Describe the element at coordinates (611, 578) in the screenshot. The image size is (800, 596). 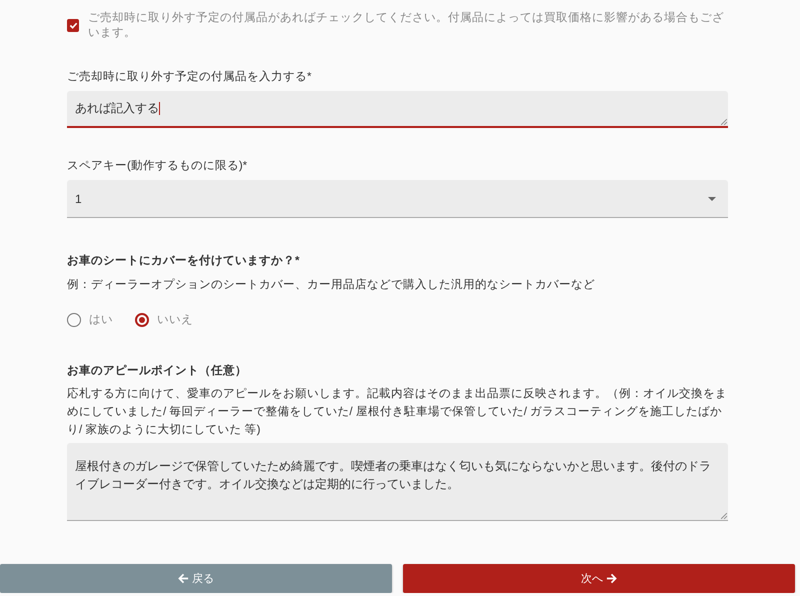
I see `arrow-right-icon` at that location.